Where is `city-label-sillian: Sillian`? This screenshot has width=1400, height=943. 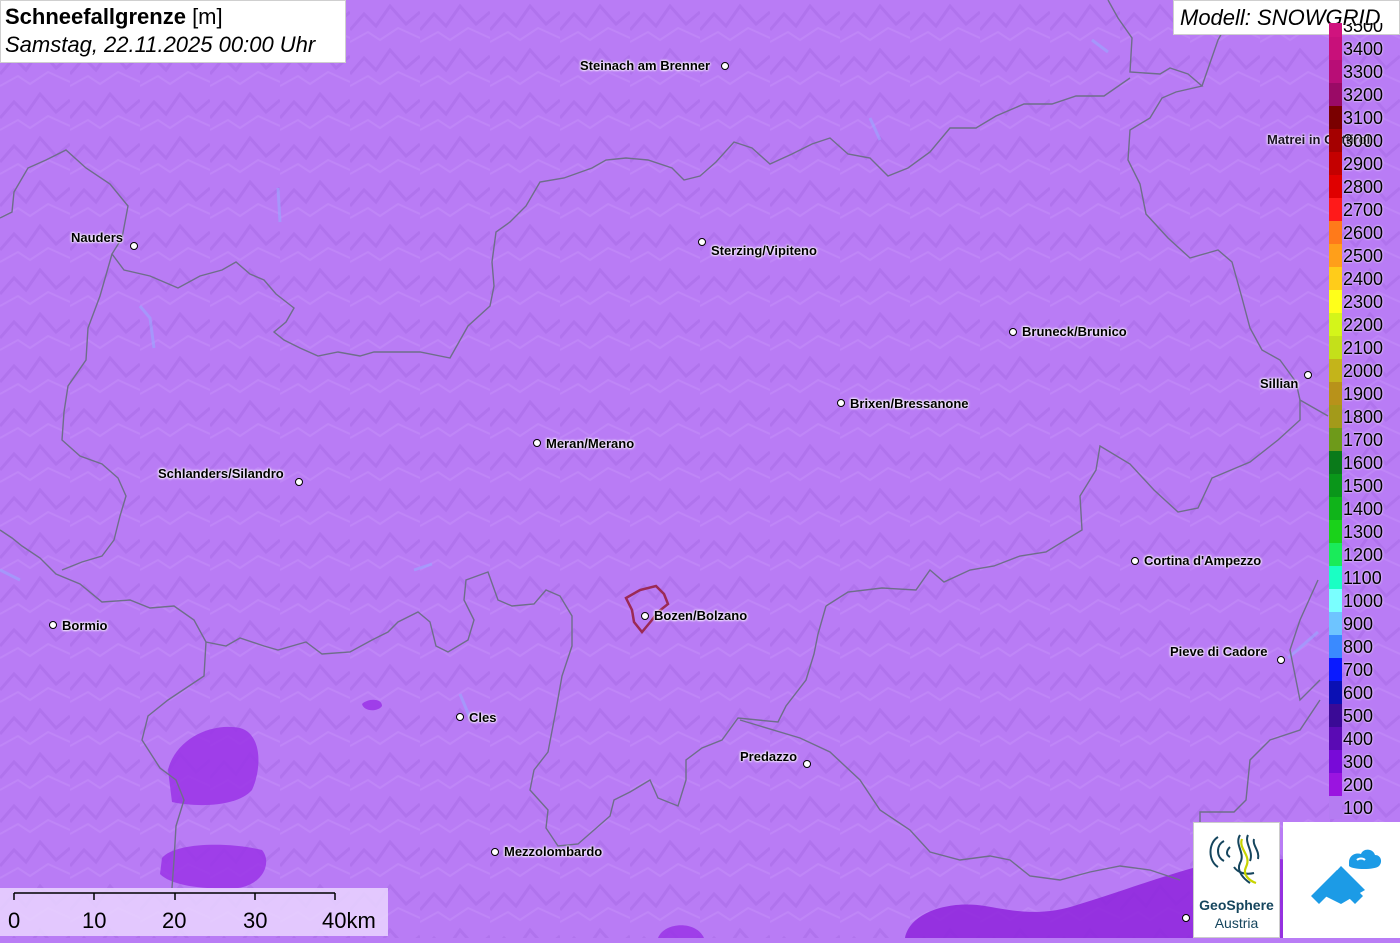
city-label-sillian: Sillian is located at coordinates (1279, 384).